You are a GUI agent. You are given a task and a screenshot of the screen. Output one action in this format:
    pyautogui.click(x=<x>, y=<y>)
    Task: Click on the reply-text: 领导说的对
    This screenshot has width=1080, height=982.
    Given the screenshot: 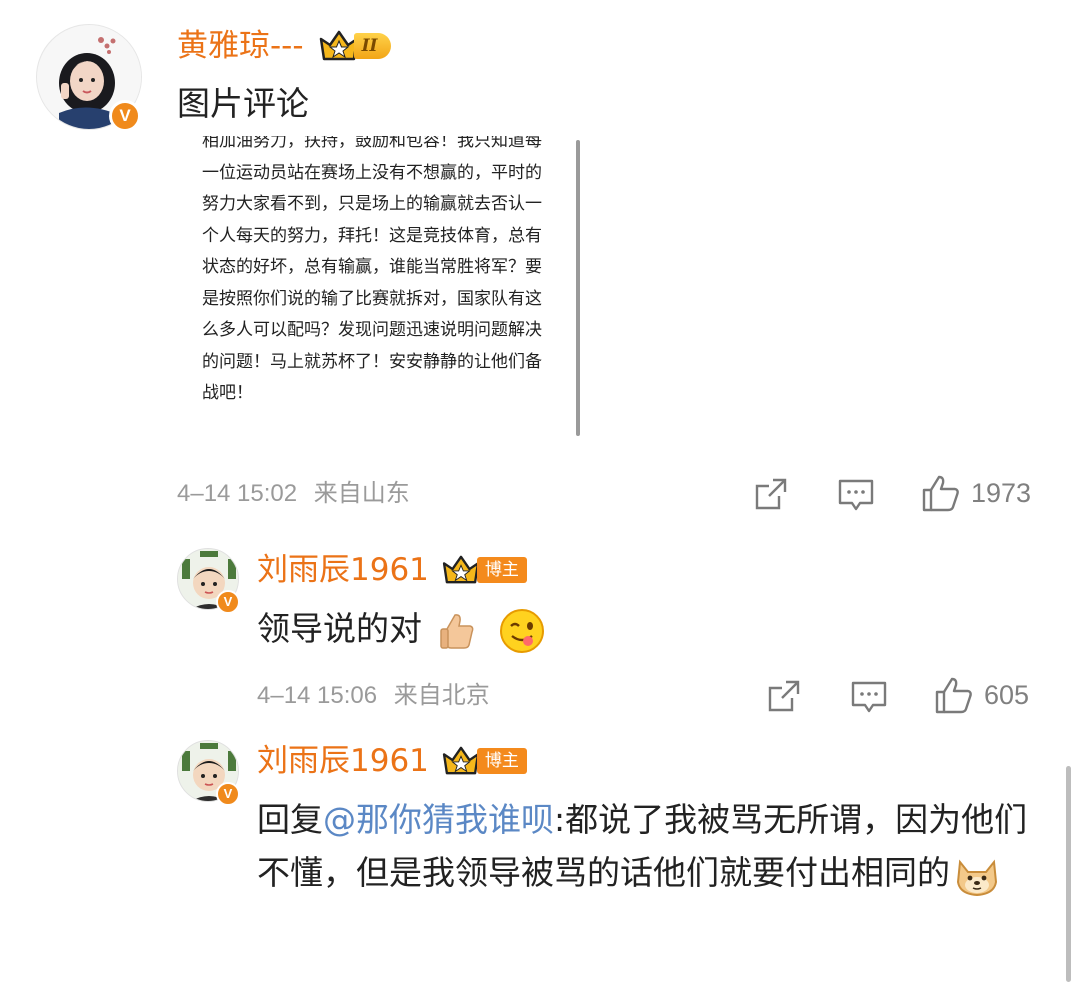 What is the action you would take?
    pyautogui.click(x=339, y=628)
    